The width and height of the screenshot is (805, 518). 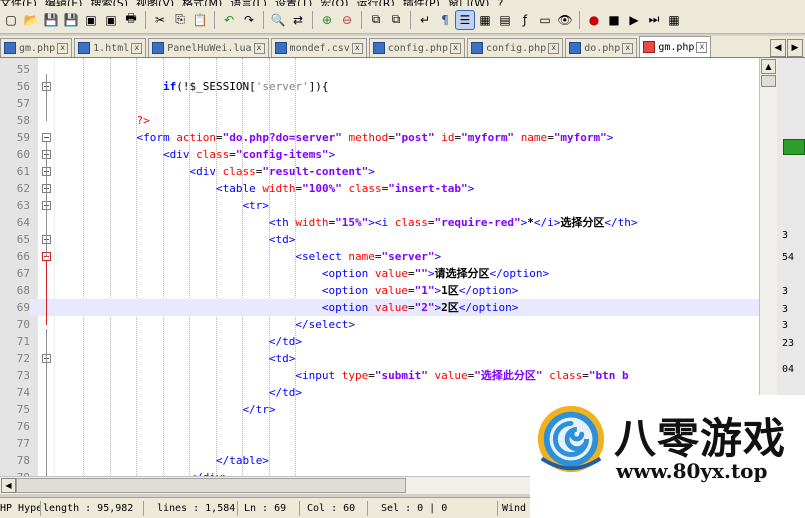 What do you see at coordinates (575, 48) in the screenshot?
I see `php-file-icon` at bounding box center [575, 48].